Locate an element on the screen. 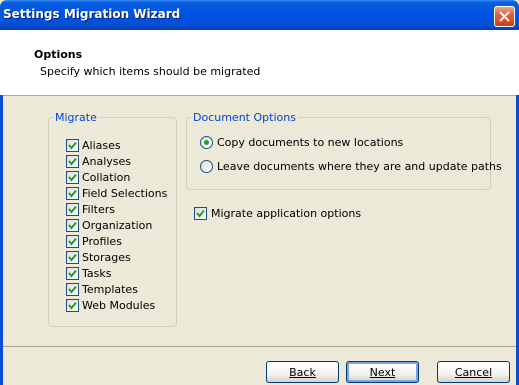 This screenshot has width=519, height=385. cancel-button-label: Cancel is located at coordinates (473, 372).